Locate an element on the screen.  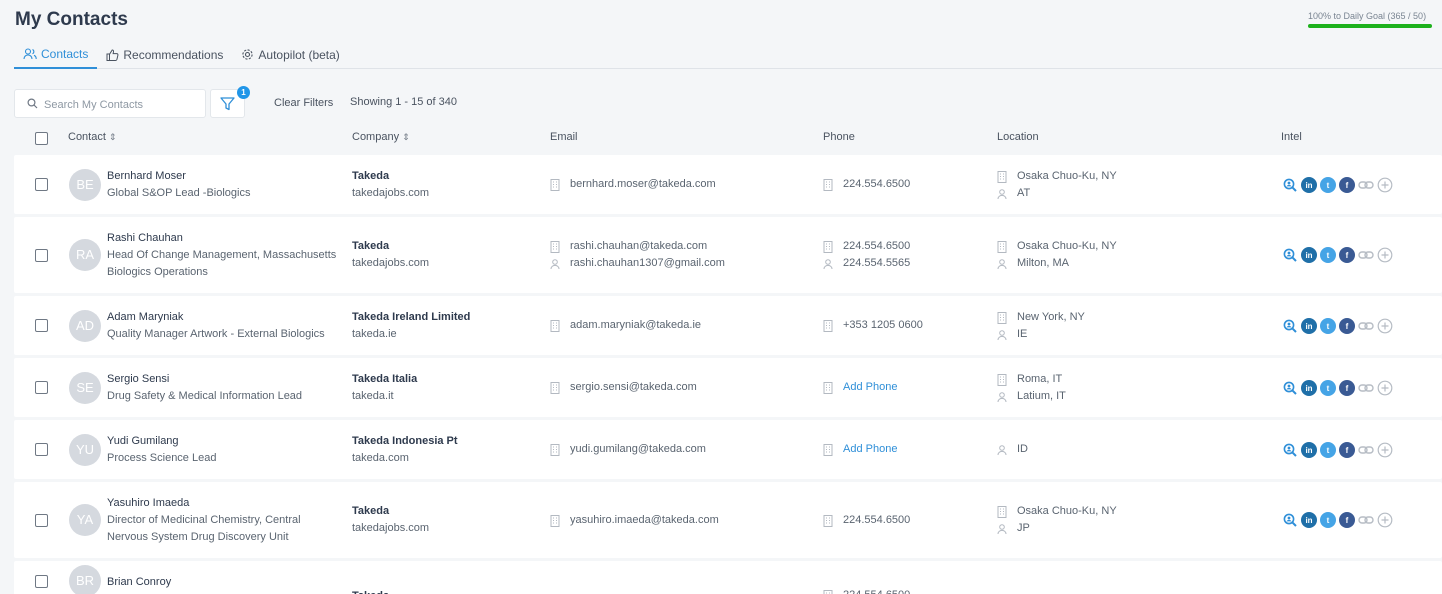
select-all-checkbox is located at coordinates (41, 138).